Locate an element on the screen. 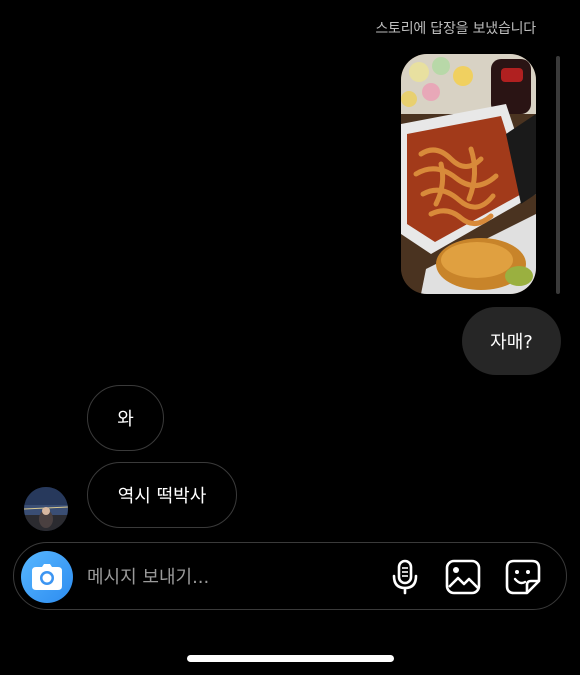  avatar-image is located at coordinates (46, 509).